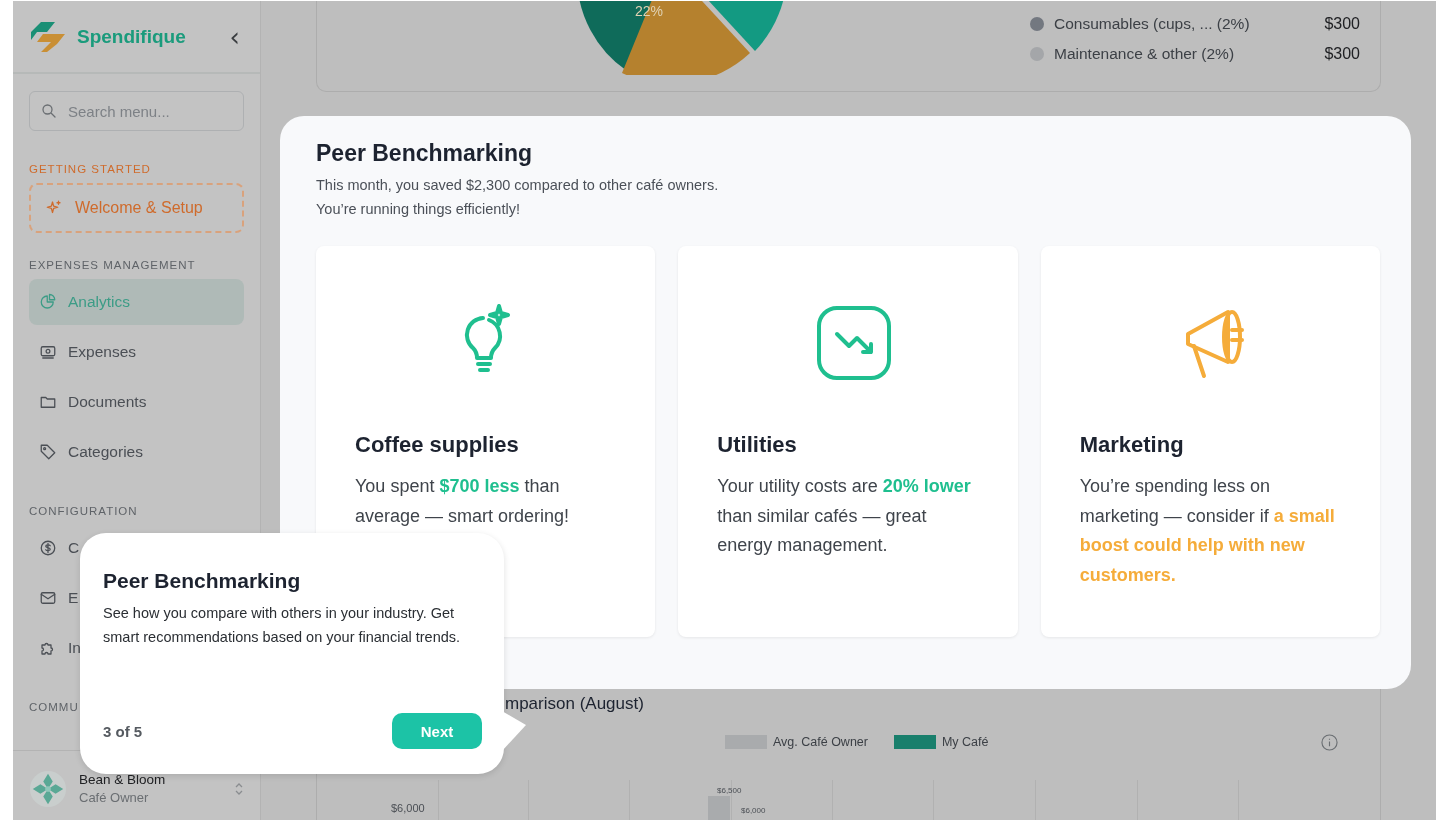 The image size is (1436, 820). I want to click on legend-label: Maintenance & other (2%), so click(1145, 54).